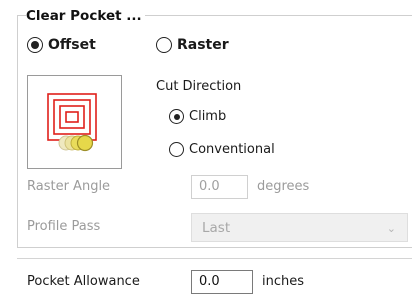 This screenshot has width=415, height=302. What do you see at coordinates (72, 45) in the screenshot?
I see `offset-label: Offset` at bounding box center [72, 45].